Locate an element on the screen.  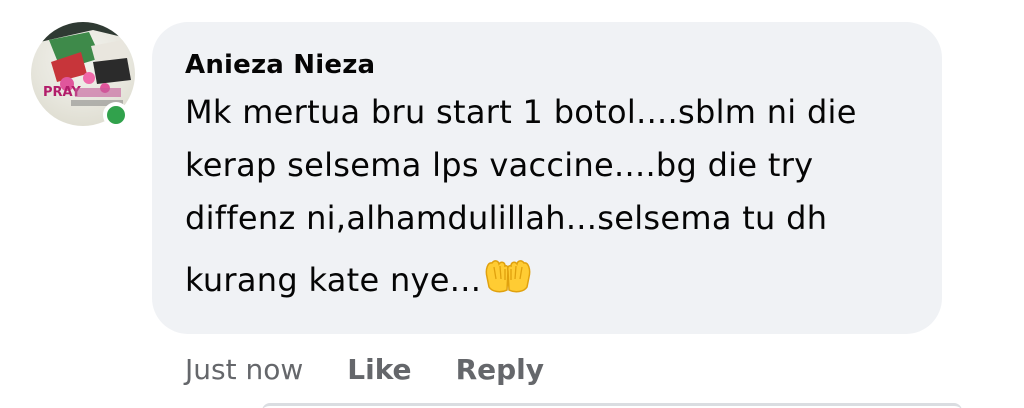
comment-line: diffenz ni,alhamdulillah...selsema tu dh is located at coordinates (506, 218).